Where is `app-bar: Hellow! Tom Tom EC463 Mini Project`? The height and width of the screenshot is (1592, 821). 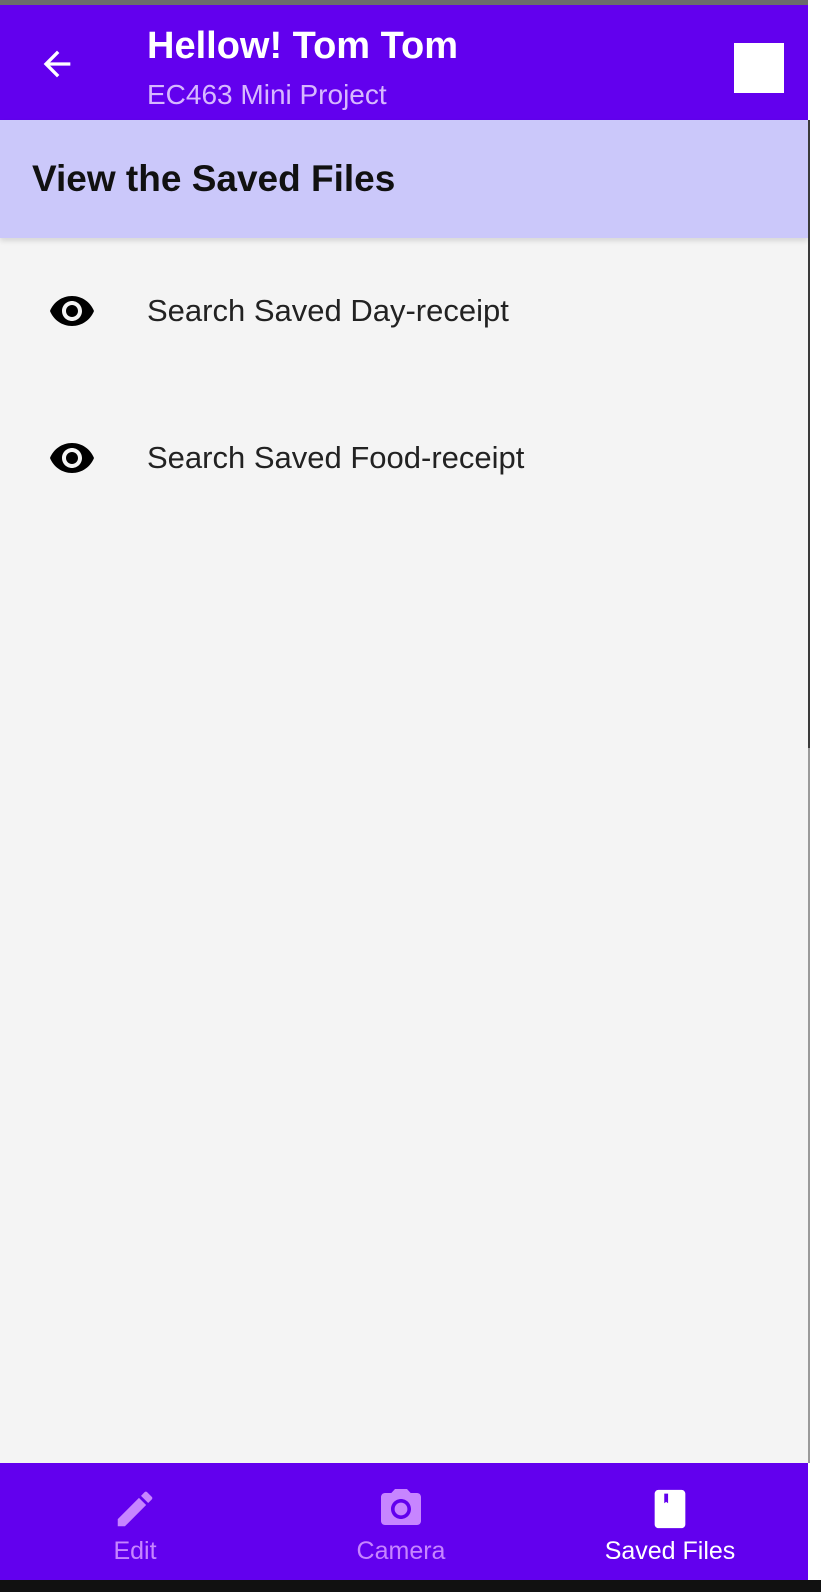 app-bar: Hellow! Tom Tom EC463 Mini Project is located at coordinates (404, 62).